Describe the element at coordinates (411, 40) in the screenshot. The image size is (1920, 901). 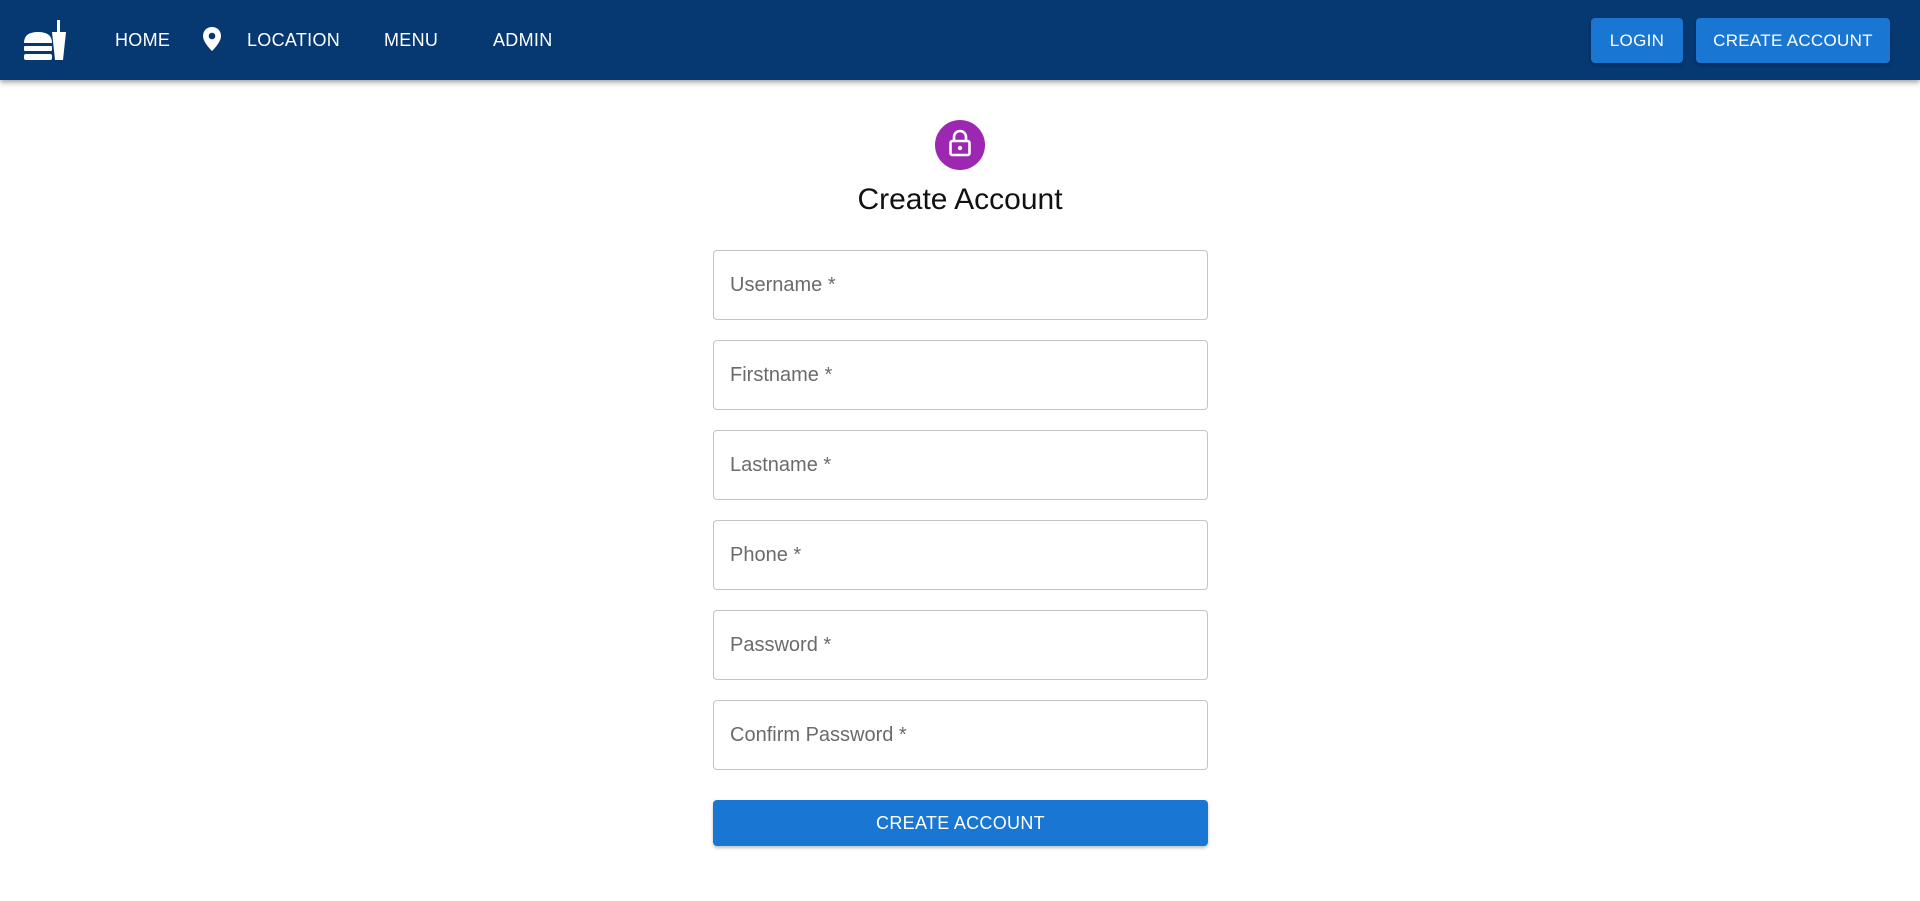
I see `nav-menu: MENU` at that location.